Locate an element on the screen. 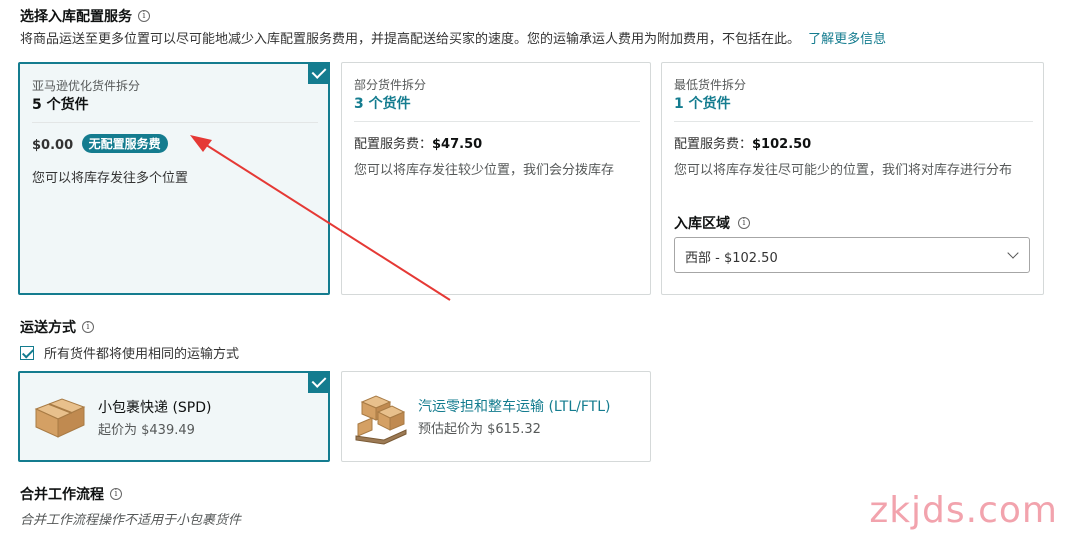 This screenshot has height=543, width=1080. checkbox-label: 所有货件都将使用相同的运输方式 is located at coordinates (142, 354).